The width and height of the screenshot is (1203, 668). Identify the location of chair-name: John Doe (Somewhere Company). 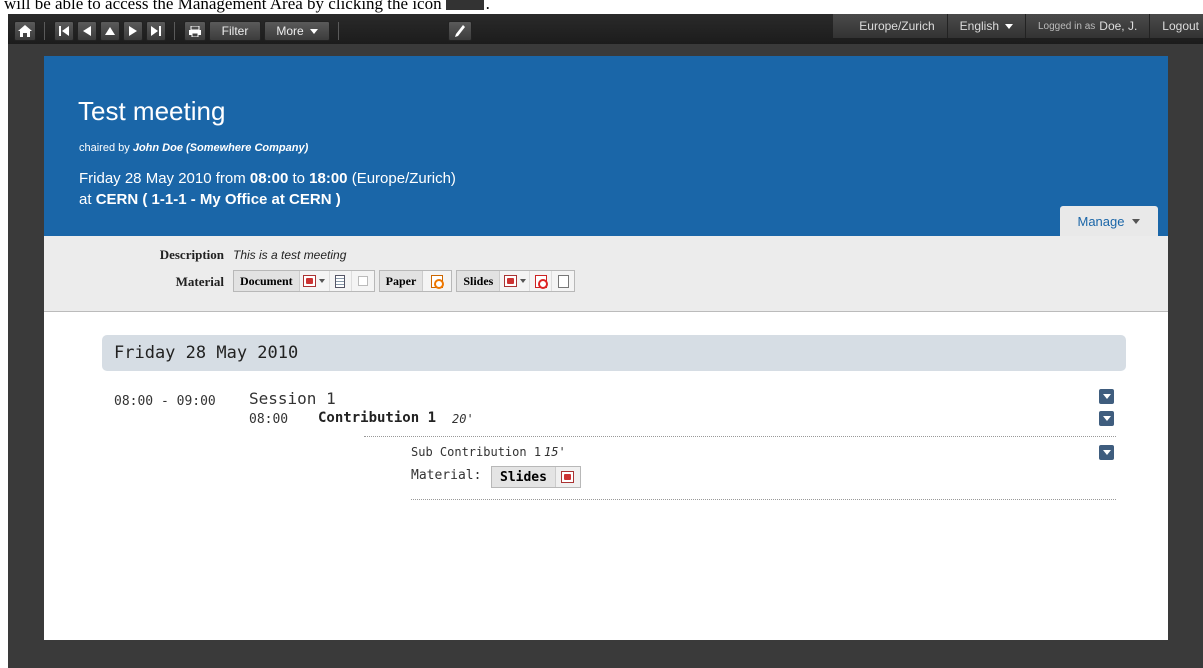
(220, 148).